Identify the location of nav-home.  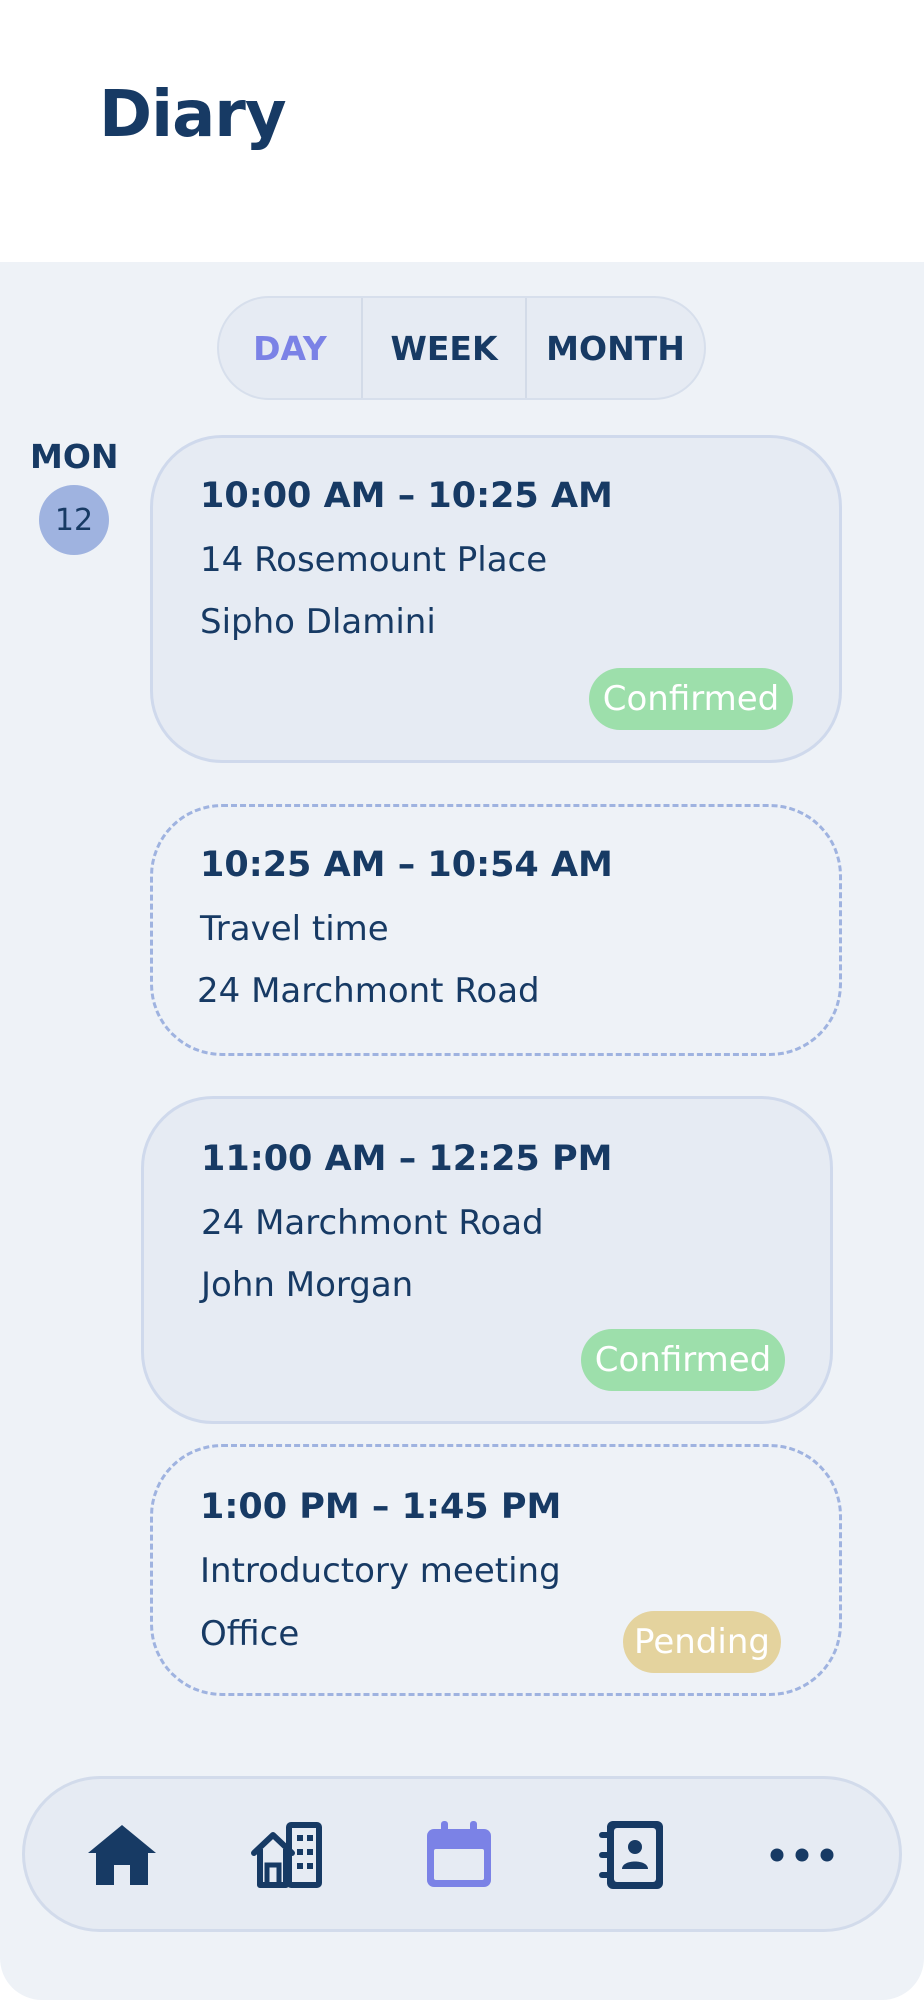
(122, 1855).